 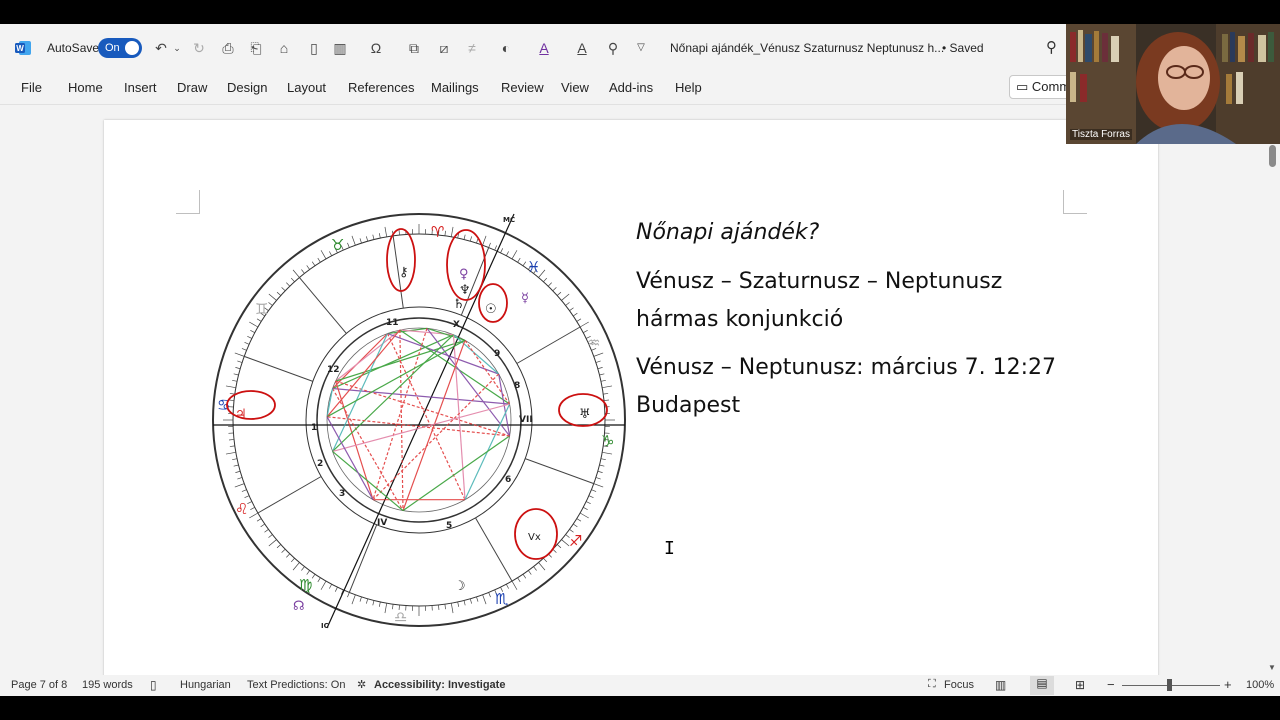 What do you see at coordinates (641, 48) in the screenshot?
I see `customize-toolbar-icon: ▽` at bounding box center [641, 48].